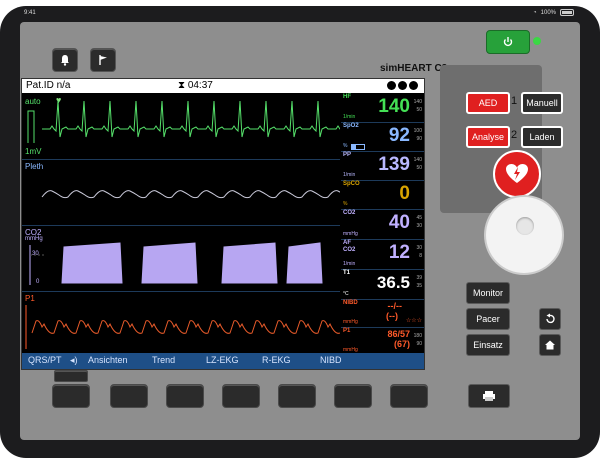 This screenshot has height=460, width=600. Describe the element at coordinates (488, 103) in the screenshot. I see `aed-mode-button: AED` at that location.